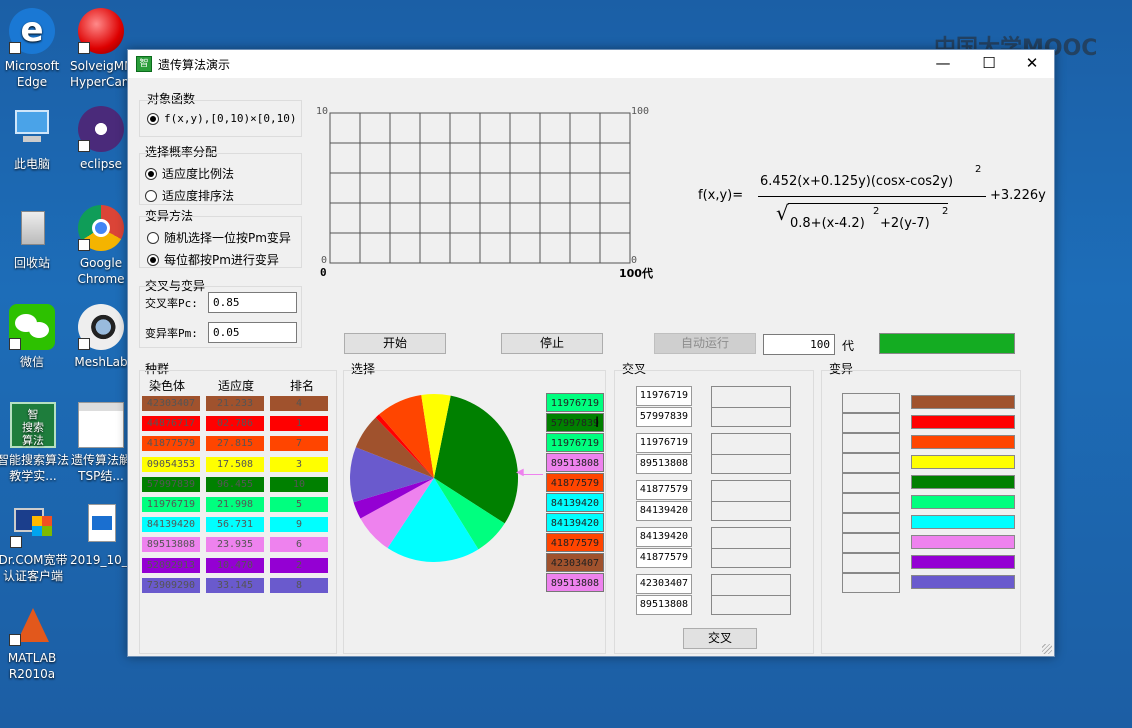  Describe the element at coordinates (943, 64) in the screenshot. I see `minimize-button: —` at that location.